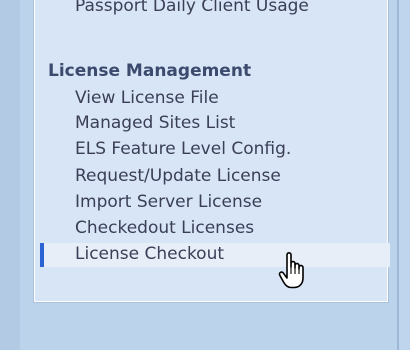 The width and height of the screenshot is (410, 350). I want to click on nav-item-import-server-license: Import Server License, so click(168, 202).